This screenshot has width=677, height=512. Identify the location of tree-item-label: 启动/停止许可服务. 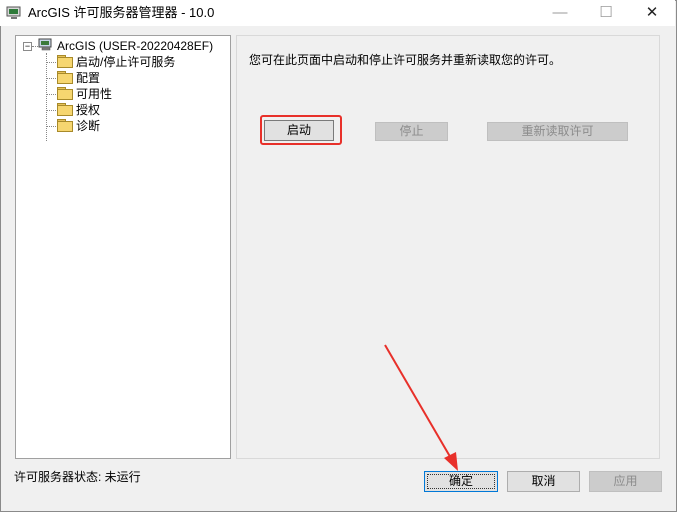
(126, 62).